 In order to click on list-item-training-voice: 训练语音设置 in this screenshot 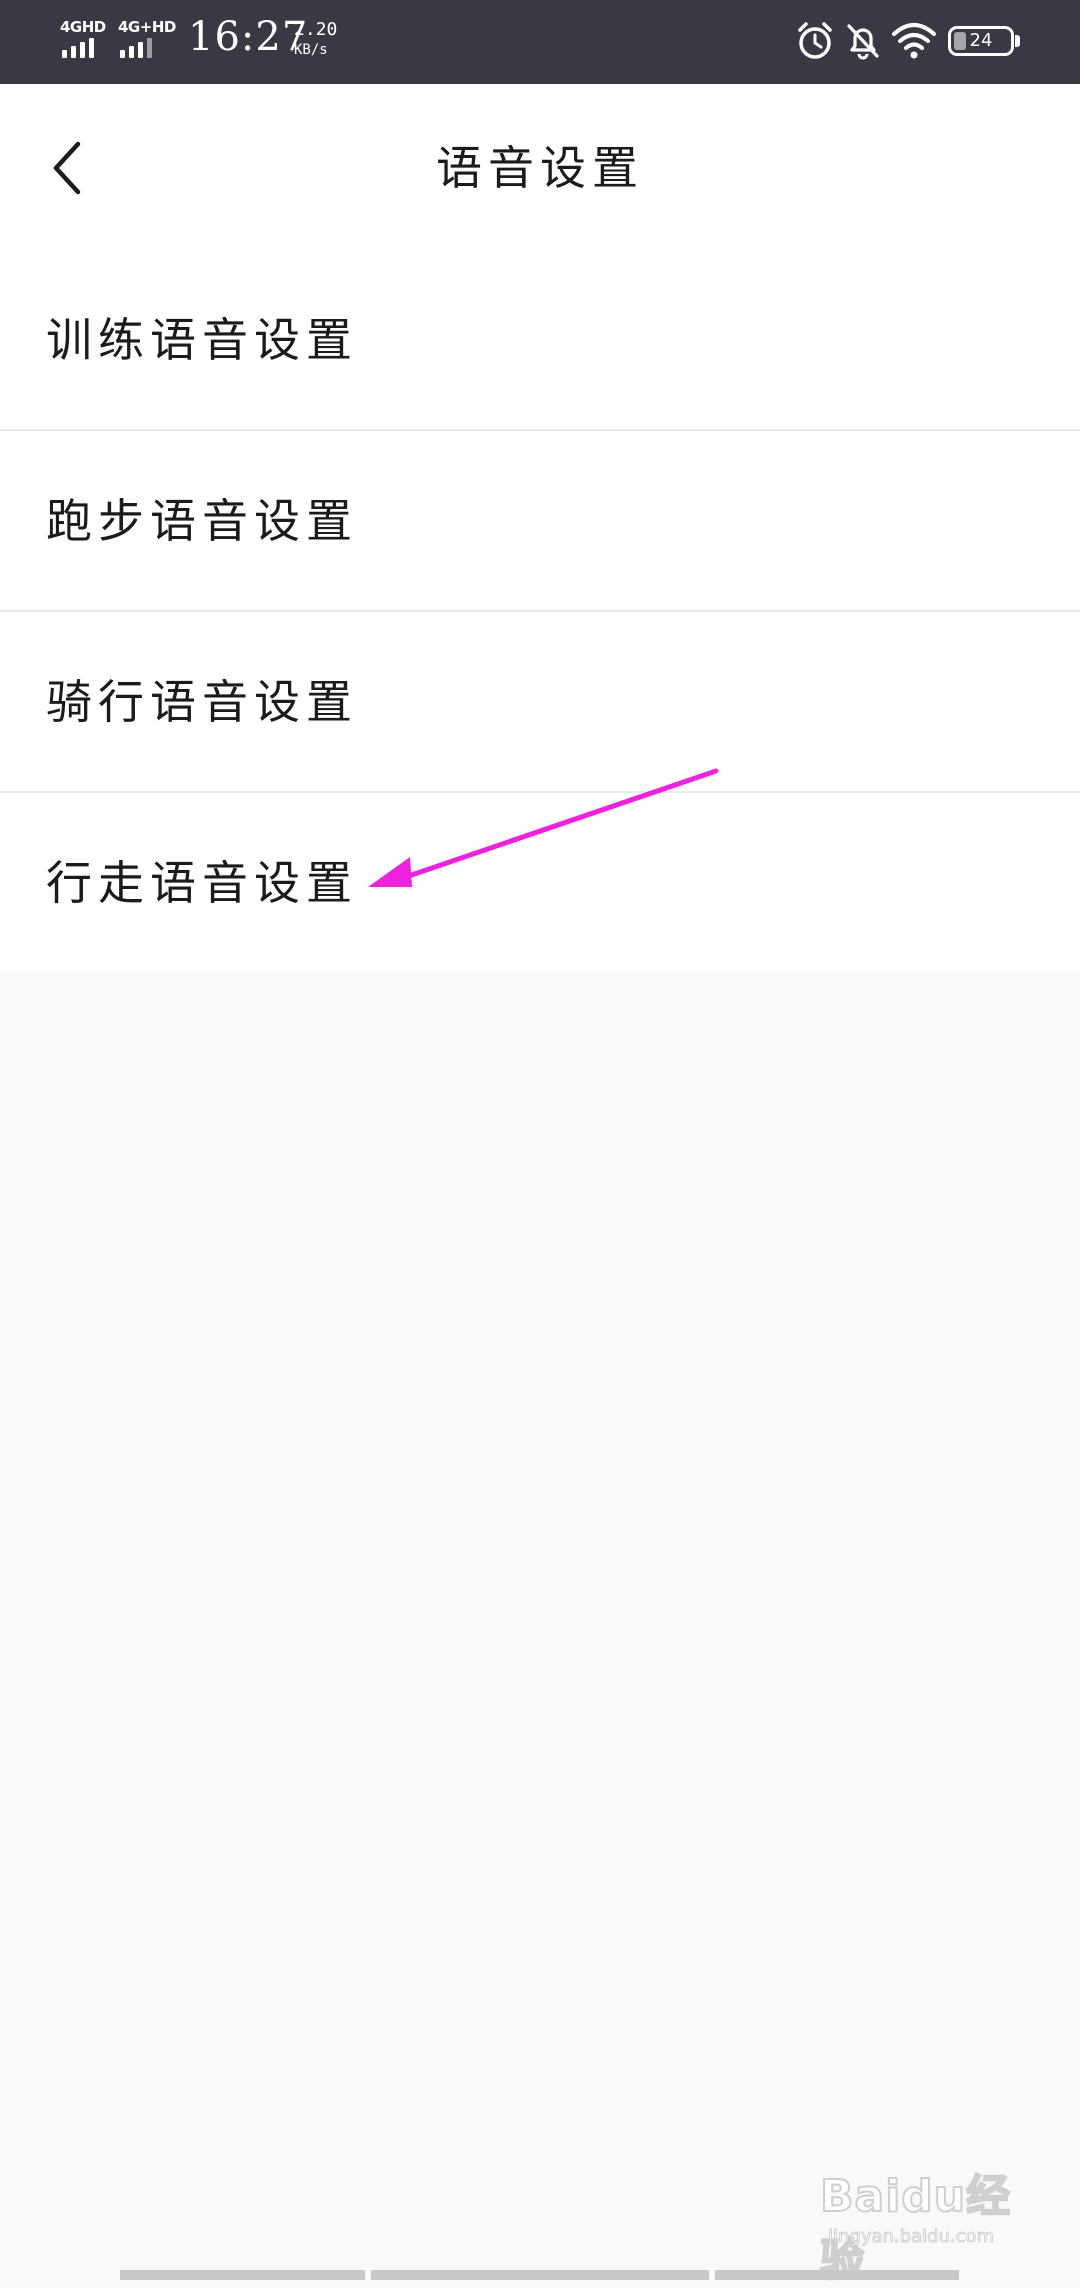, I will do `click(540, 340)`.